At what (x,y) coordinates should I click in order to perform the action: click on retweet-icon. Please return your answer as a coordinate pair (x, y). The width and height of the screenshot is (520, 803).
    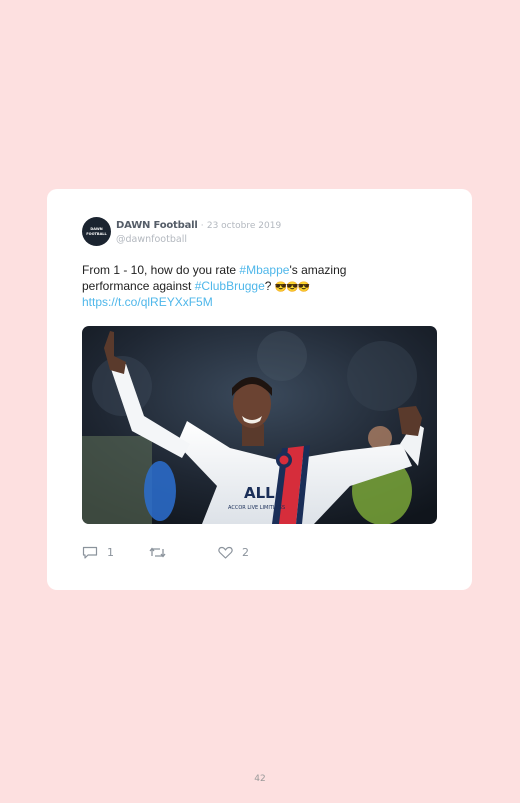
    Looking at the image, I should click on (157, 552).